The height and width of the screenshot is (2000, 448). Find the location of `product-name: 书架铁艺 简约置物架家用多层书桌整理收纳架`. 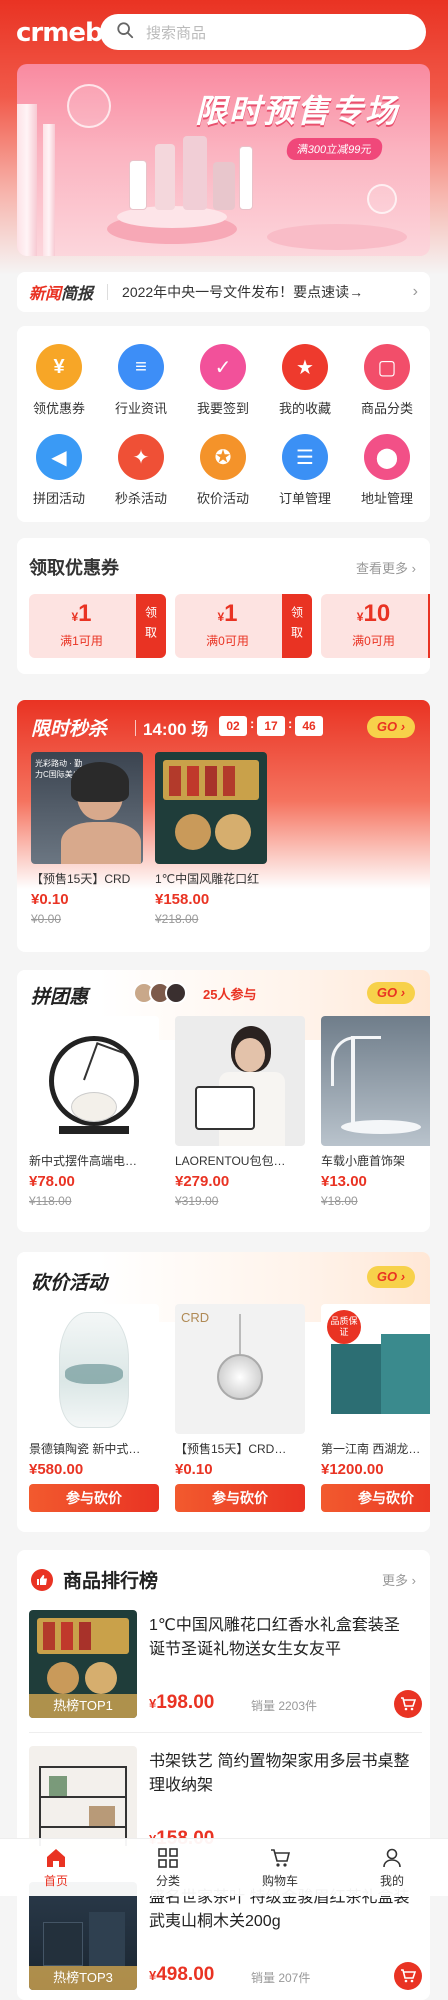

product-name: 书架铁艺 简约置物架家用多层书桌整理收纳架 is located at coordinates (279, 1773).